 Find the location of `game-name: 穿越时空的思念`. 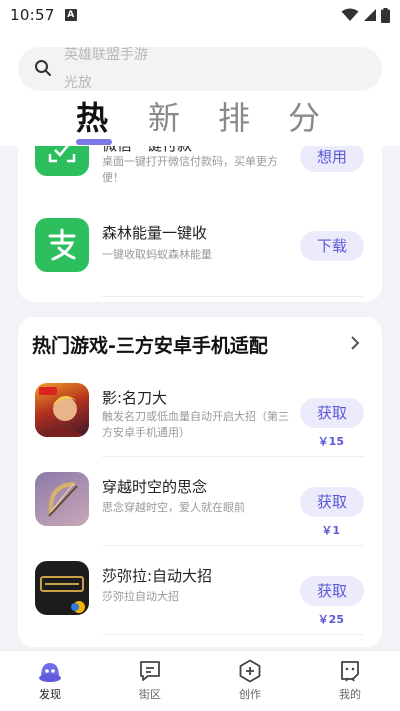

game-name: 穿越时空的思念 is located at coordinates (155, 487).